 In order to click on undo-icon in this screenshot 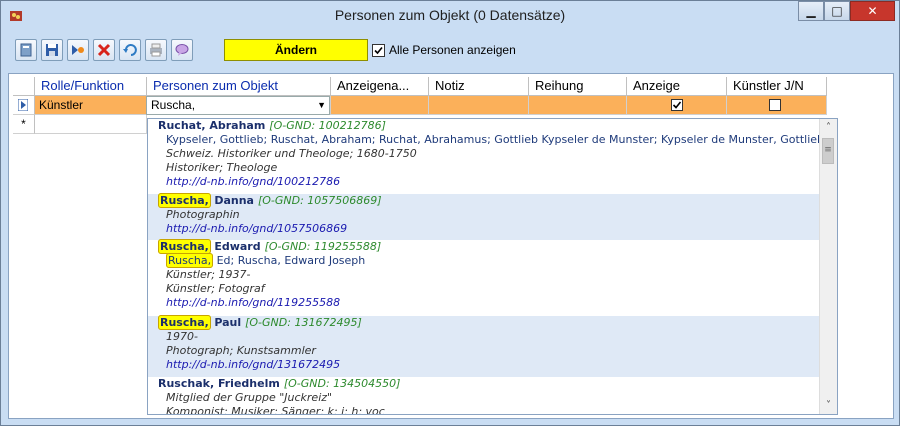, I will do `click(130, 50)`.